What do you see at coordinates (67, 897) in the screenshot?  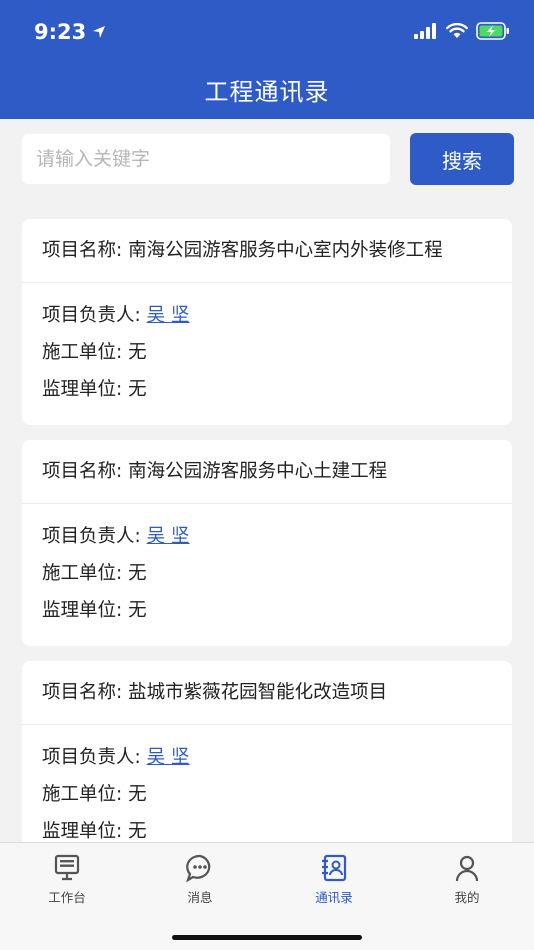 I see `tab-label: 工作台` at bounding box center [67, 897].